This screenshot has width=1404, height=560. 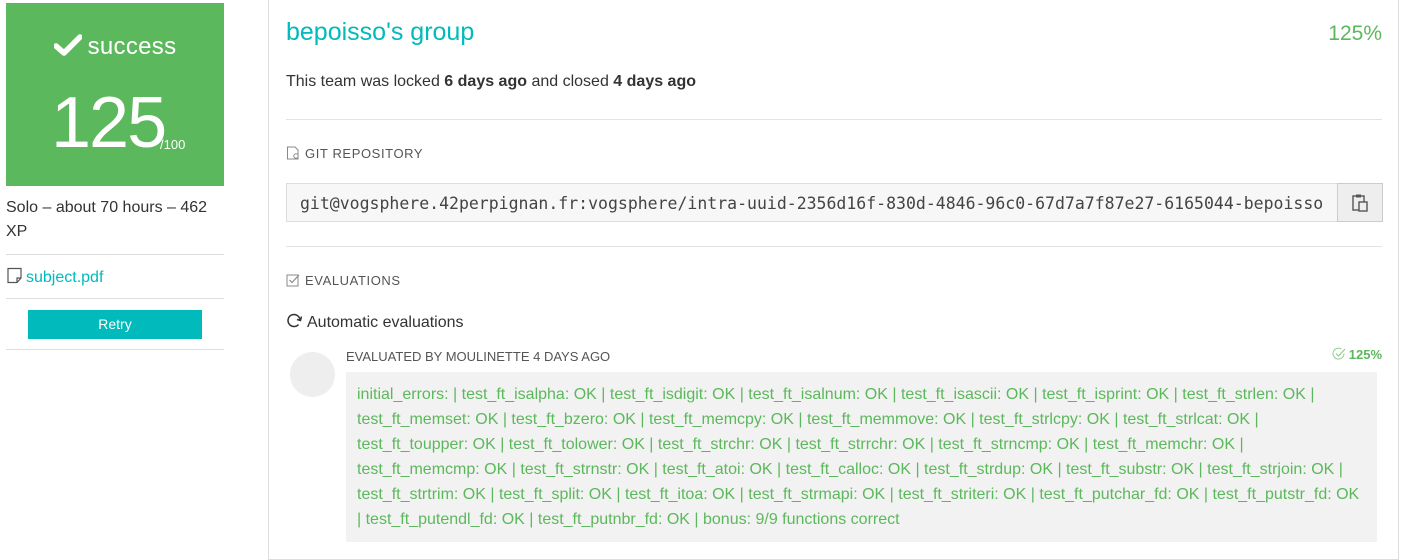 I want to click on repository-section-label: GIT REPOSITORY, so click(x=354, y=153).